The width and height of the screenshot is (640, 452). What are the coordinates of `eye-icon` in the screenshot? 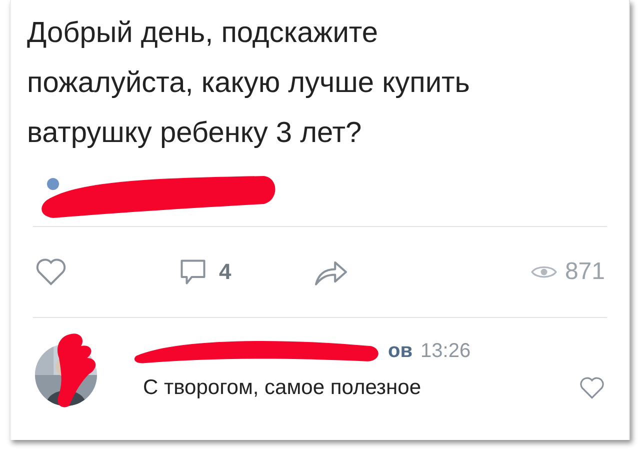 It's located at (543, 272).